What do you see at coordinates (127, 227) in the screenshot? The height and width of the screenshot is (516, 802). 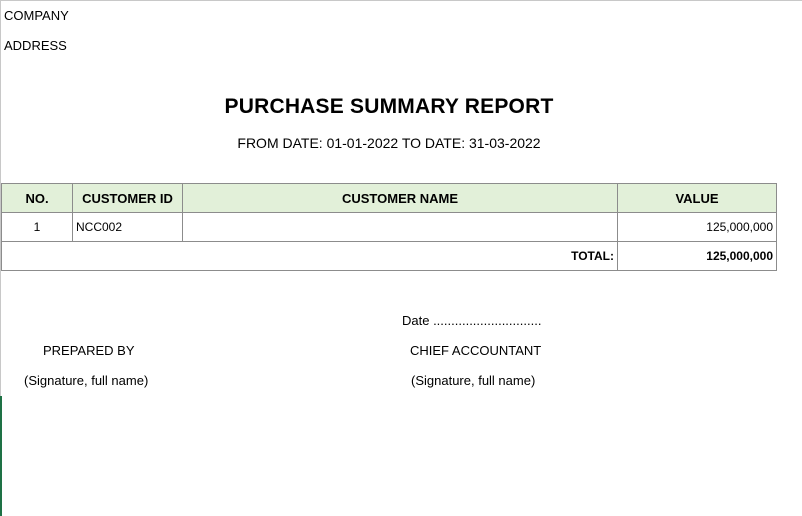 I see `cell-customer-id: NCC002` at bounding box center [127, 227].